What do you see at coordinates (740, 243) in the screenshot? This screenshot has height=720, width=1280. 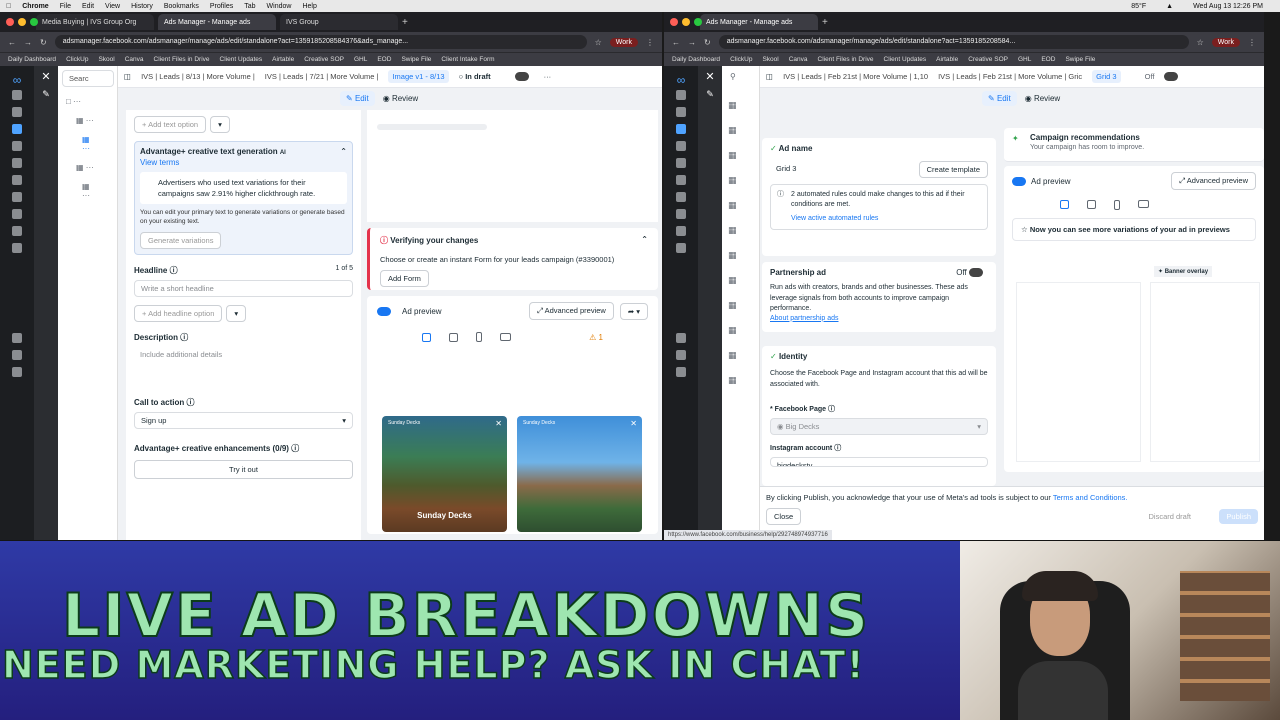 I see `tree-items: ▦ ▦ ▦ ▦ ▦ ▦ ▦ ▦ ▦ ▦ ▦ ▦` at bounding box center [740, 243].